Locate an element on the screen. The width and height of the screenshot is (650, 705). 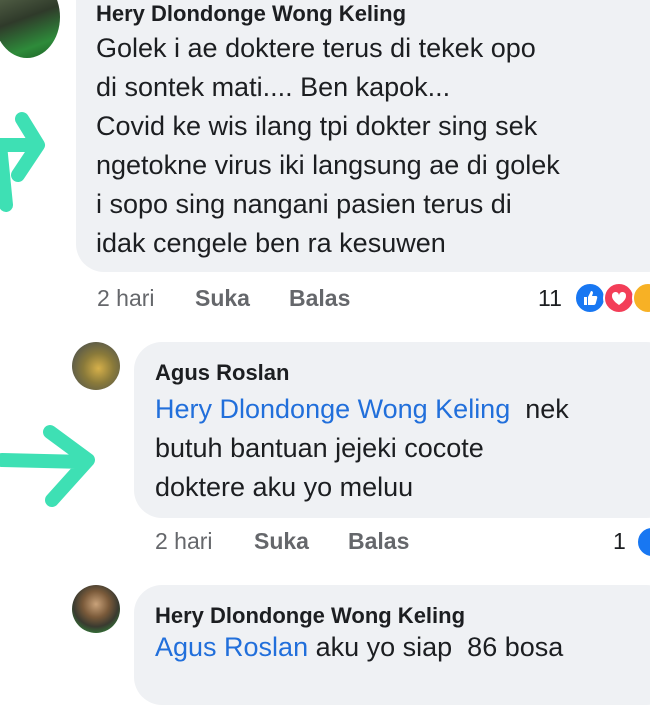
comment-text: idak cengele ben ra kesuwen is located at coordinates (271, 243).